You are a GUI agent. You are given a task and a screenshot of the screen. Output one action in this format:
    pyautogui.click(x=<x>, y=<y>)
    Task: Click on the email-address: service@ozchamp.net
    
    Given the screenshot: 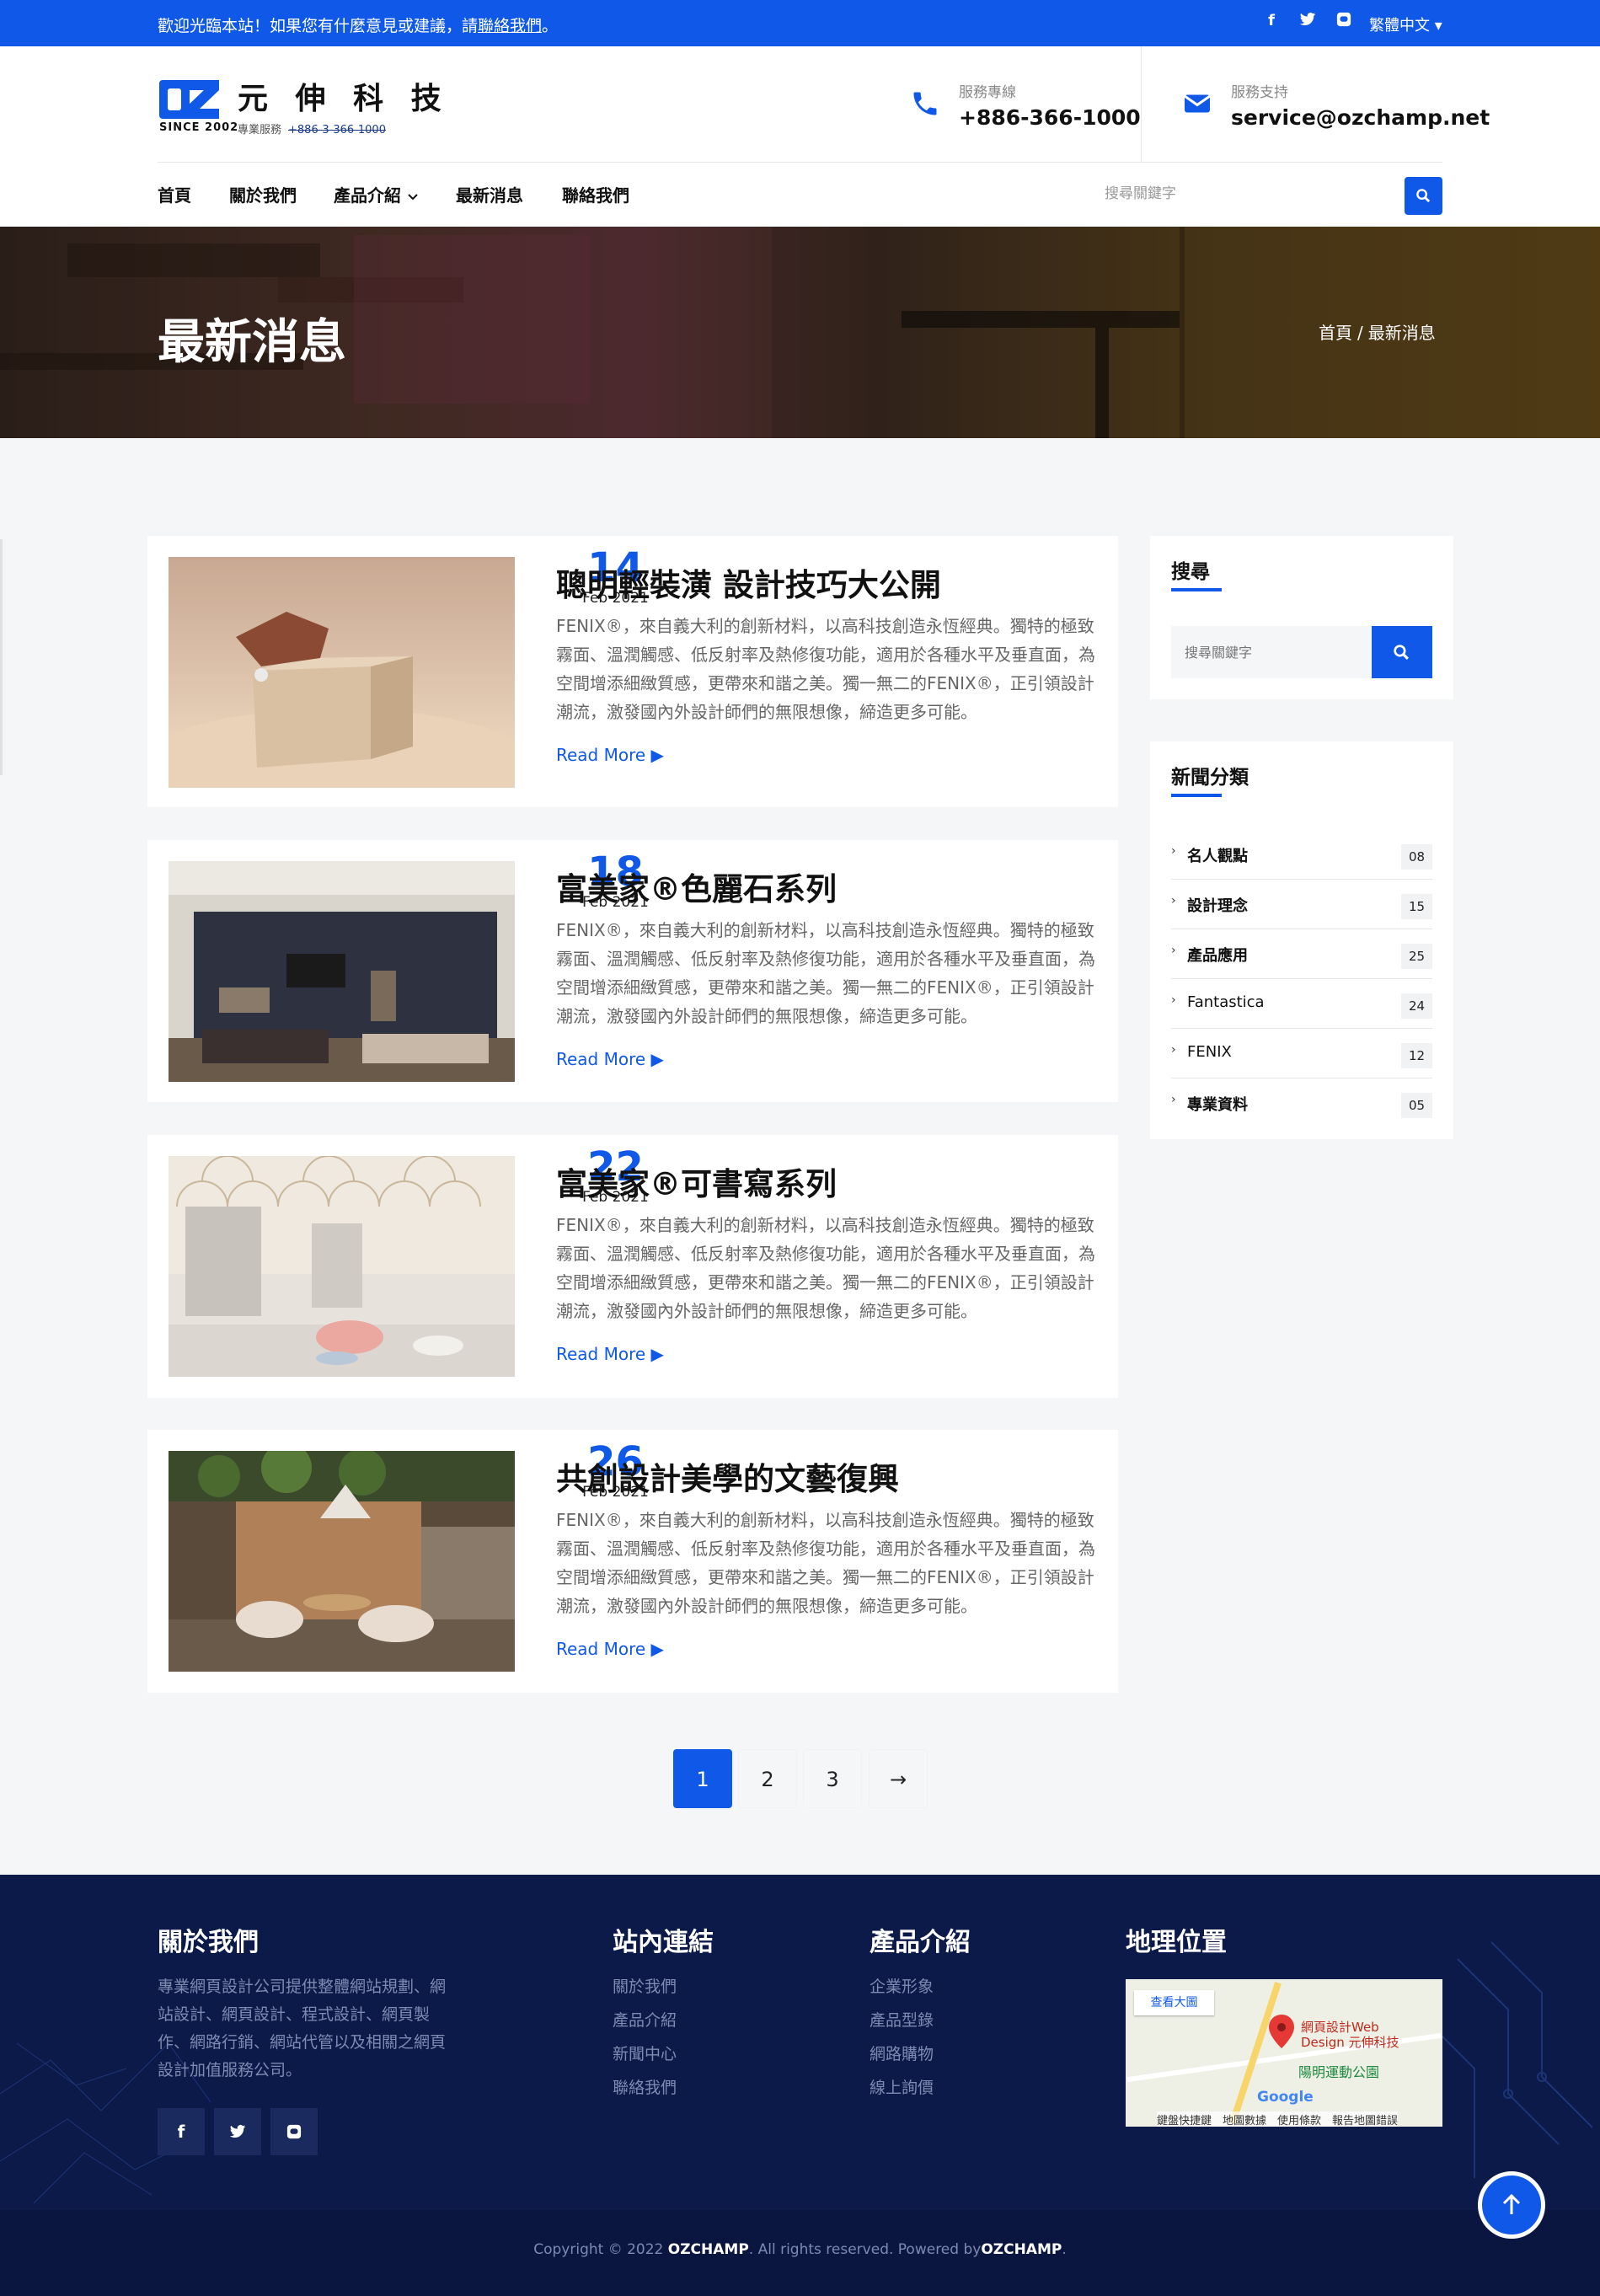 What is the action you would take?
    pyautogui.click(x=1360, y=117)
    